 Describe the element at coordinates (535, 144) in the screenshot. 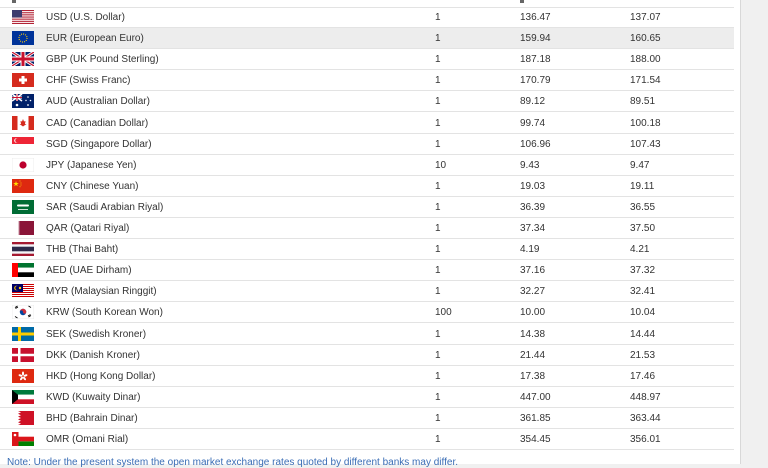

I see `buying-rate: 106.96` at that location.